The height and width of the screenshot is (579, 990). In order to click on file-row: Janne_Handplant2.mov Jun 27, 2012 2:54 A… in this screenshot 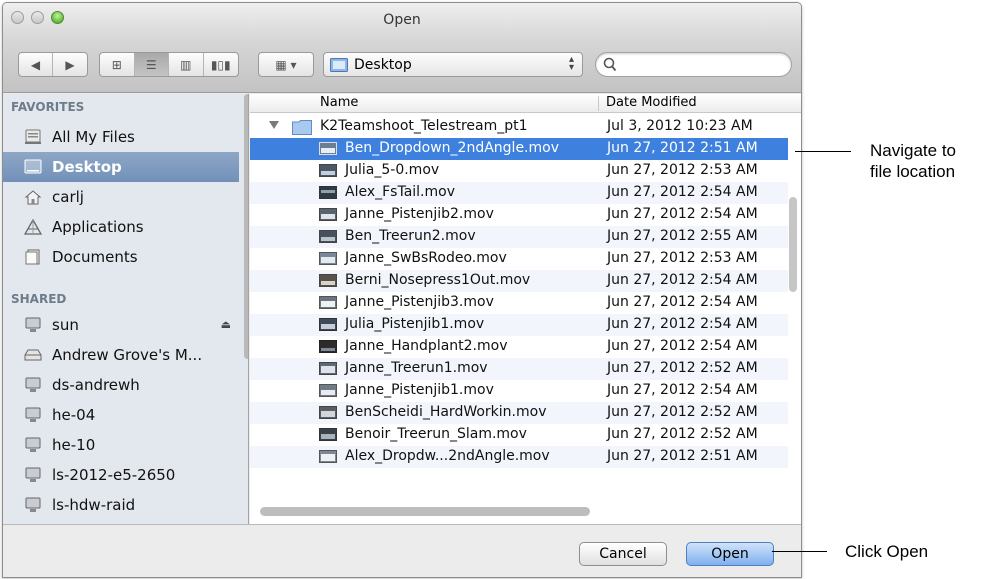, I will do `click(519, 347)`.